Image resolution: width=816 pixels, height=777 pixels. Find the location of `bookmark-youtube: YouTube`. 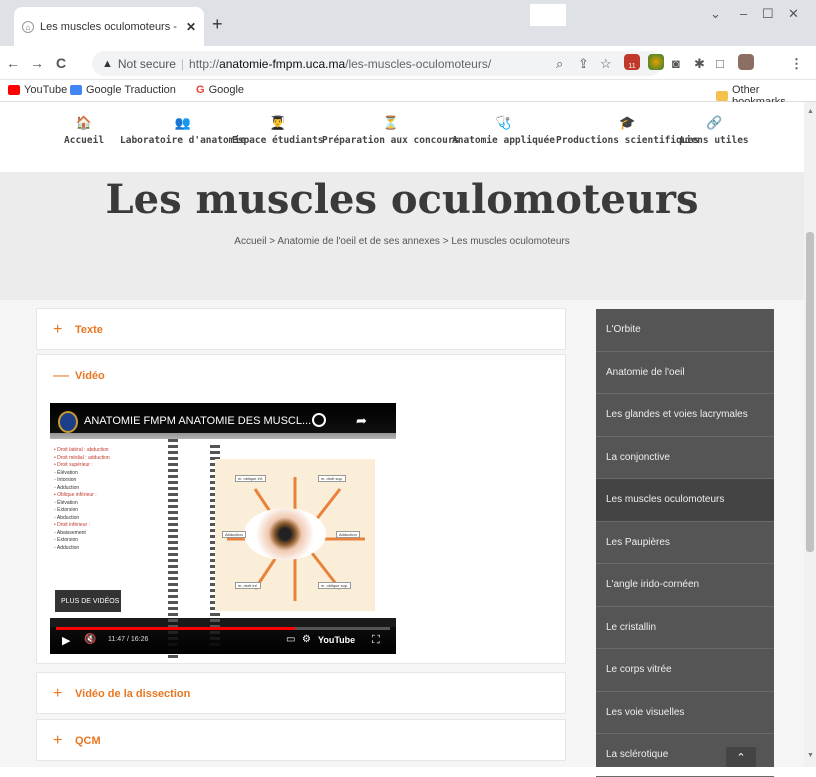

bookmark-youtube: YouTube is located at coordinates (37, 90).